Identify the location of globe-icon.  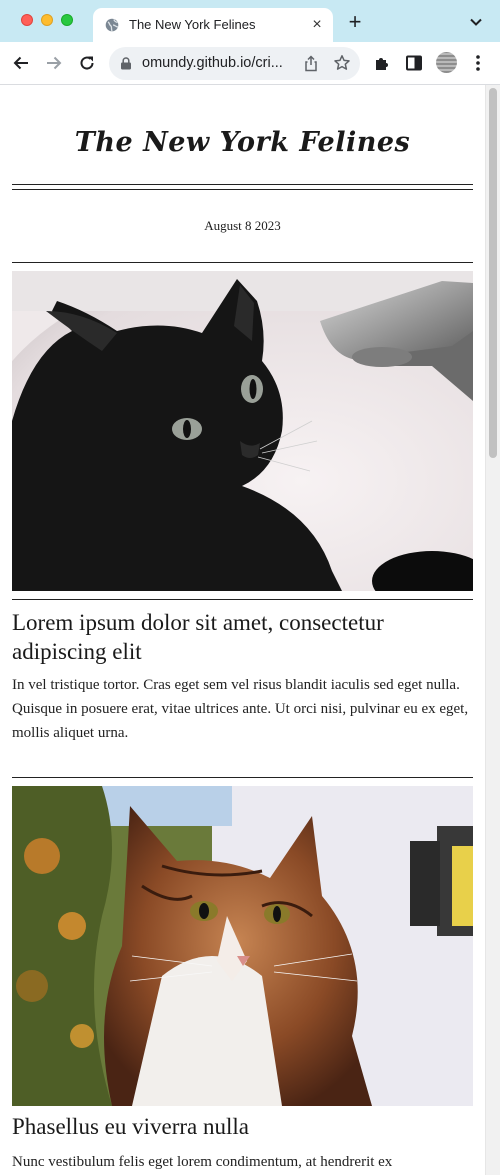
(112, 25).